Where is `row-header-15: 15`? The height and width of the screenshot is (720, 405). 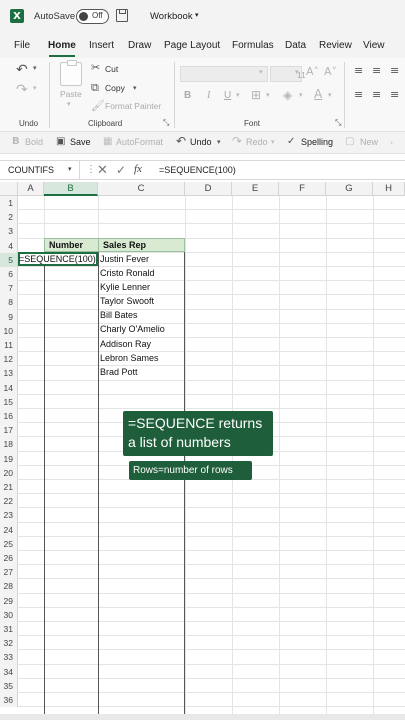
row-header-15: 15 is located at coordinates (9, 401).